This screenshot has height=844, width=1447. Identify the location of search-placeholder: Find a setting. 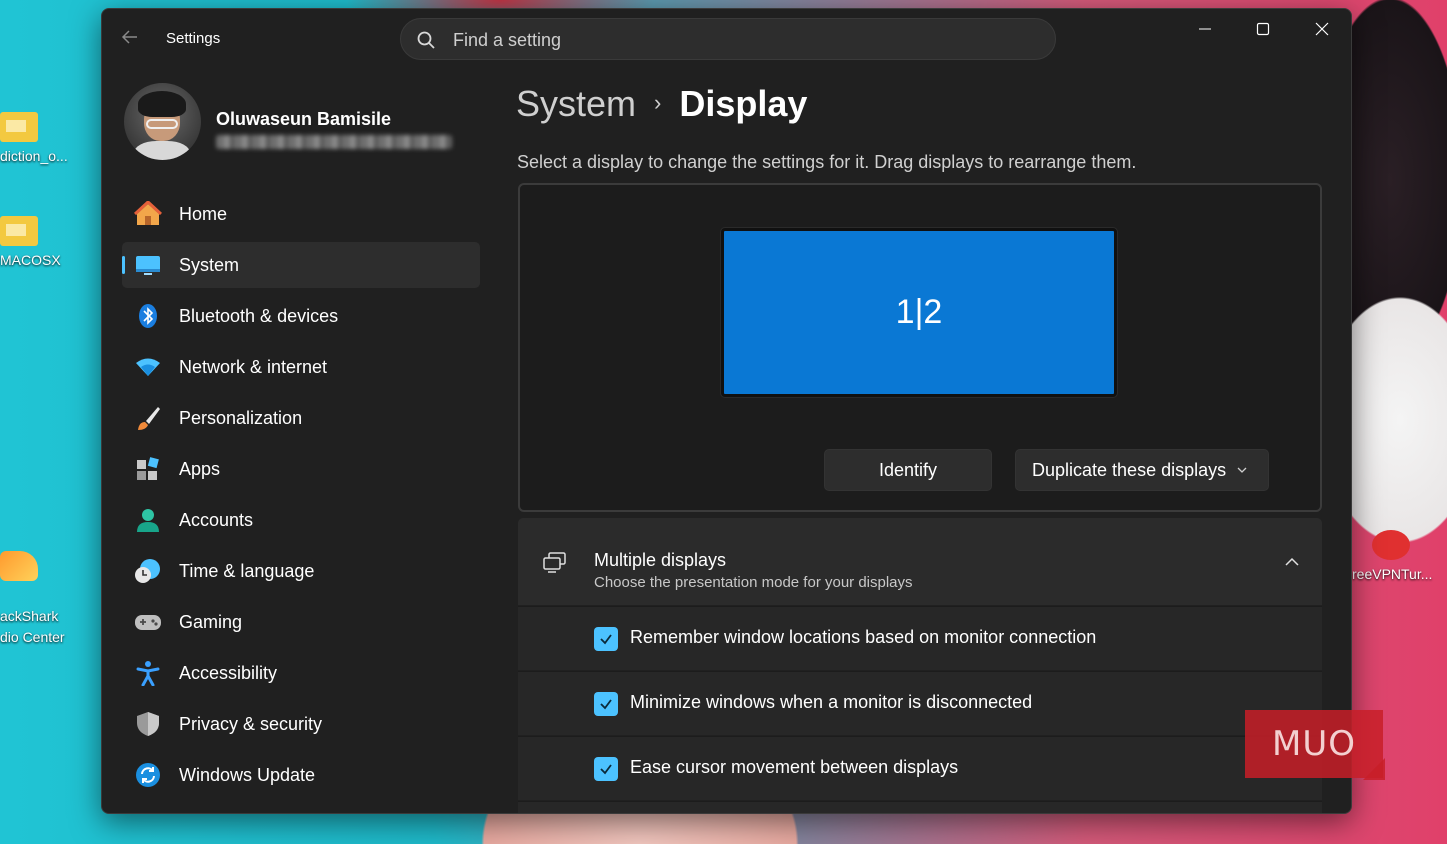
(507, 40).